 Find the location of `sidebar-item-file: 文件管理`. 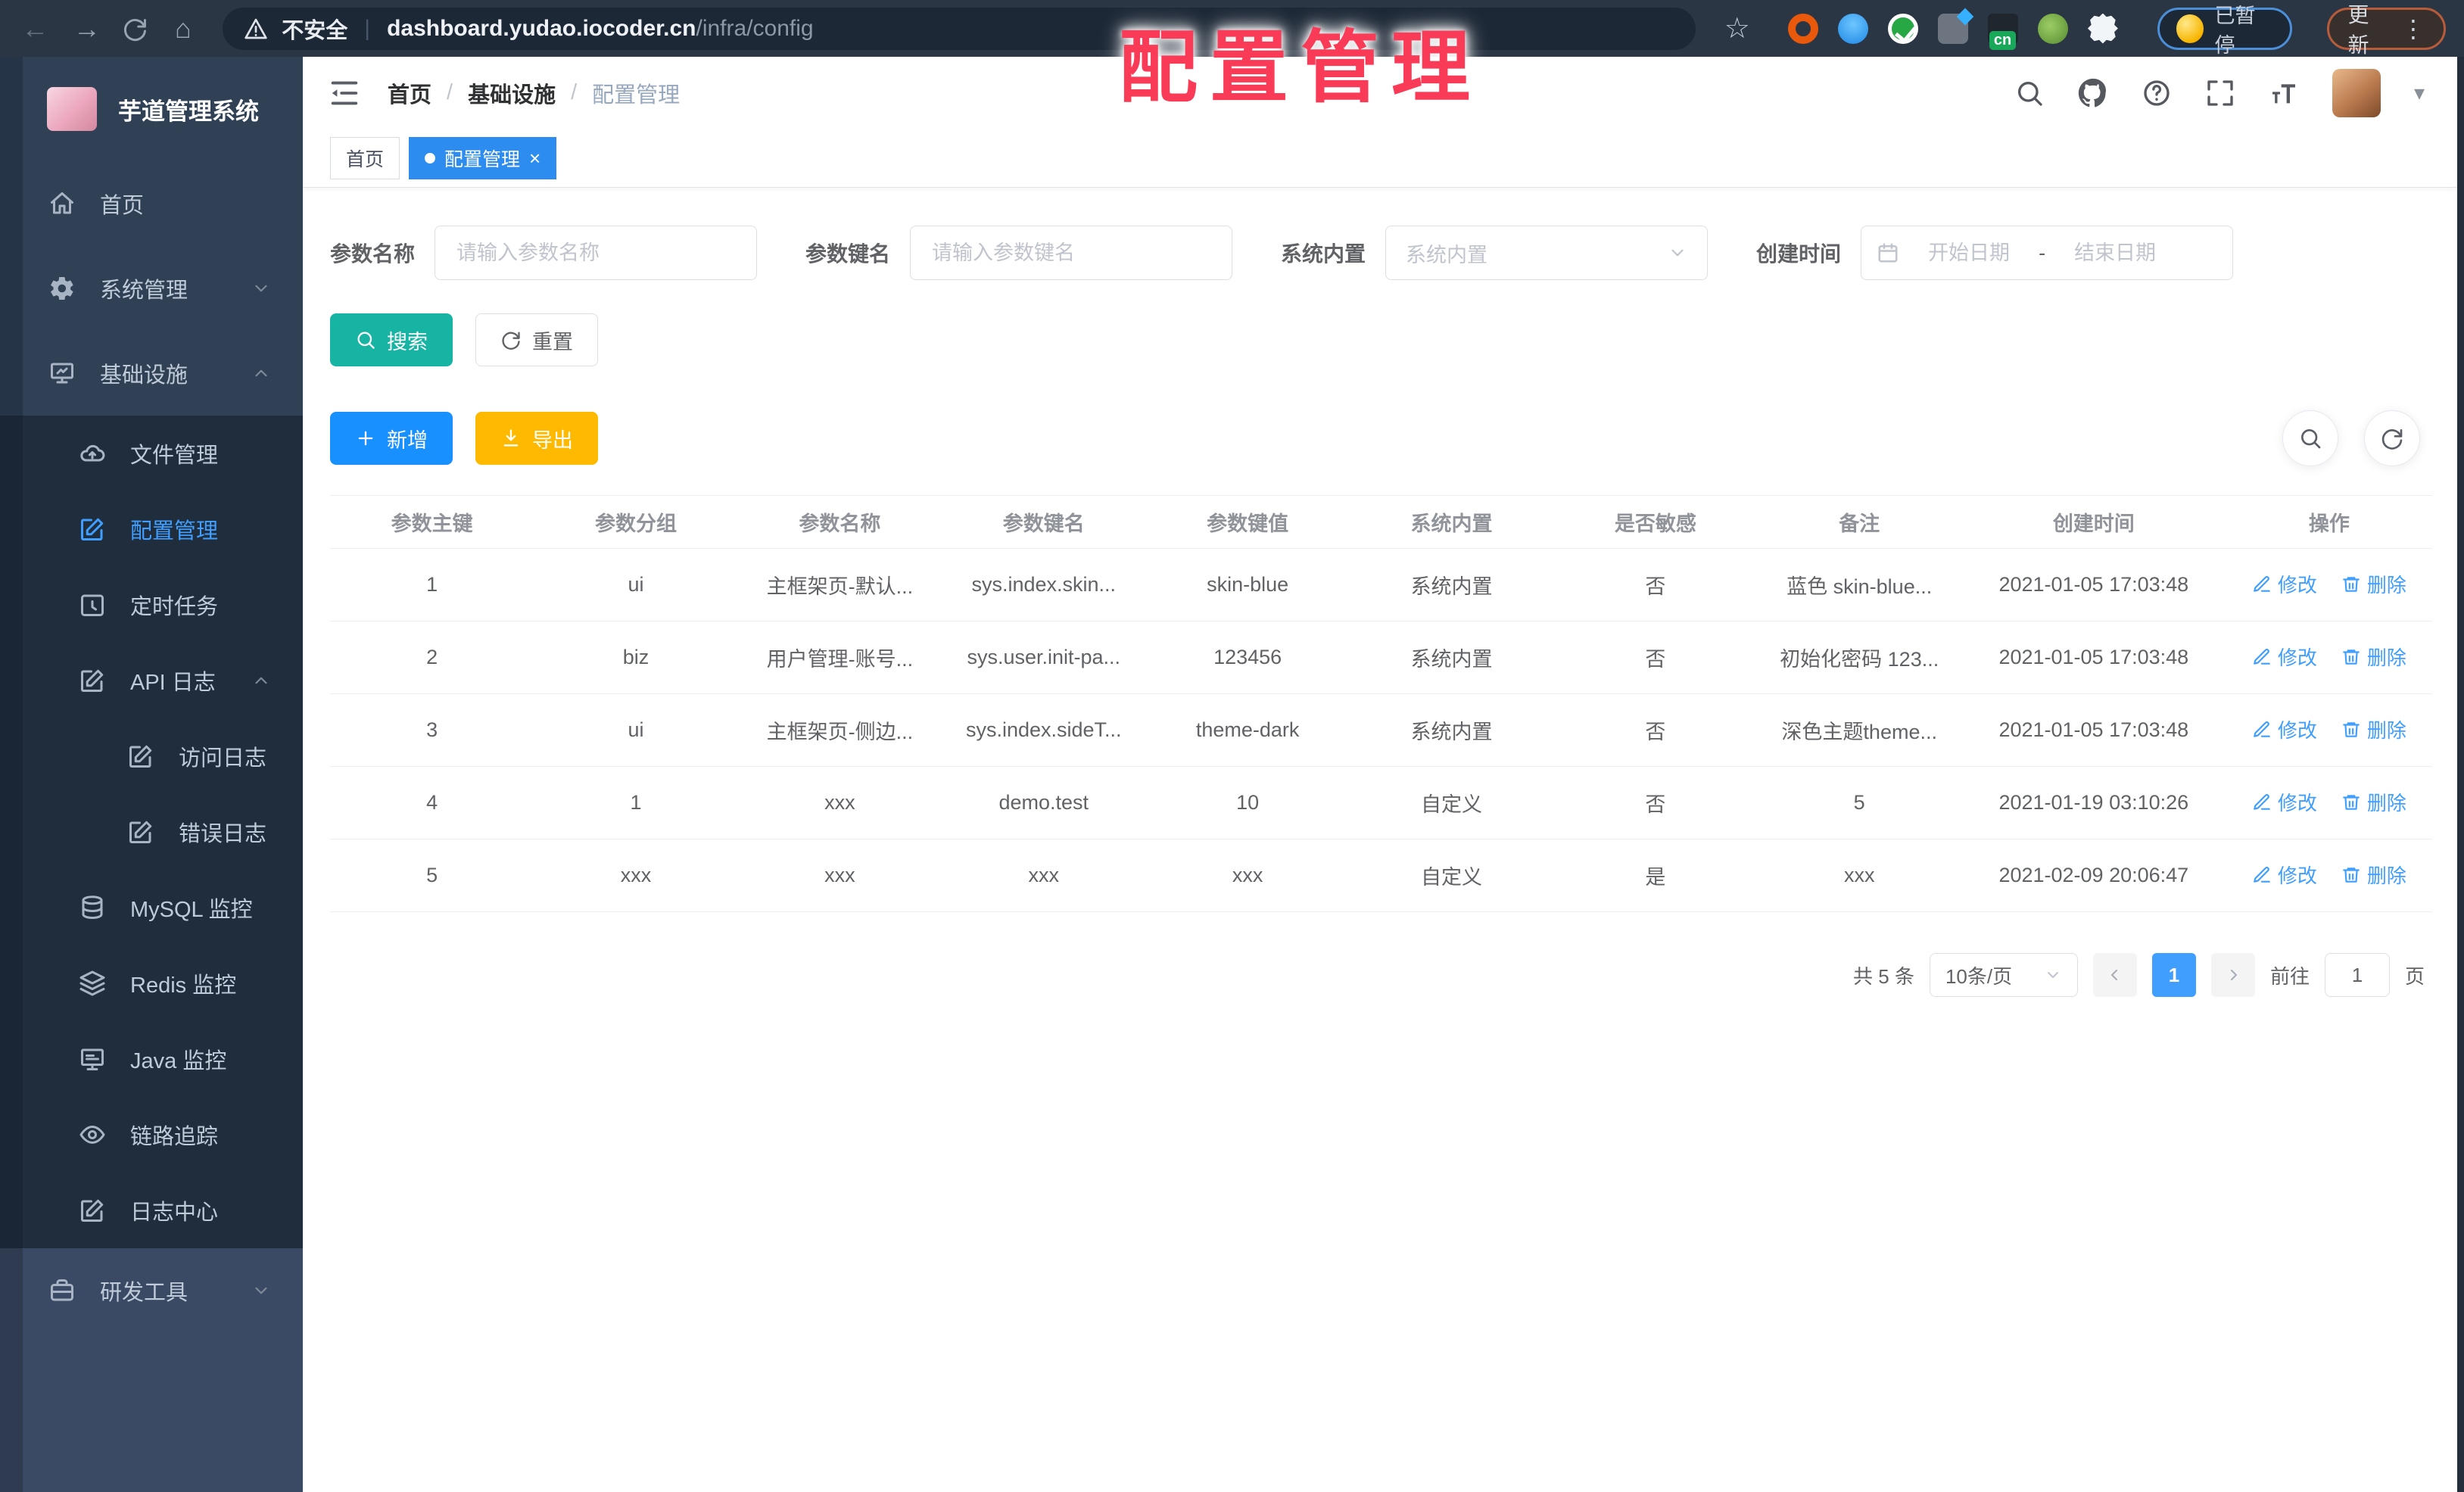

sidebar-item-file: 文件管理 is located at coordinates (151, 453).